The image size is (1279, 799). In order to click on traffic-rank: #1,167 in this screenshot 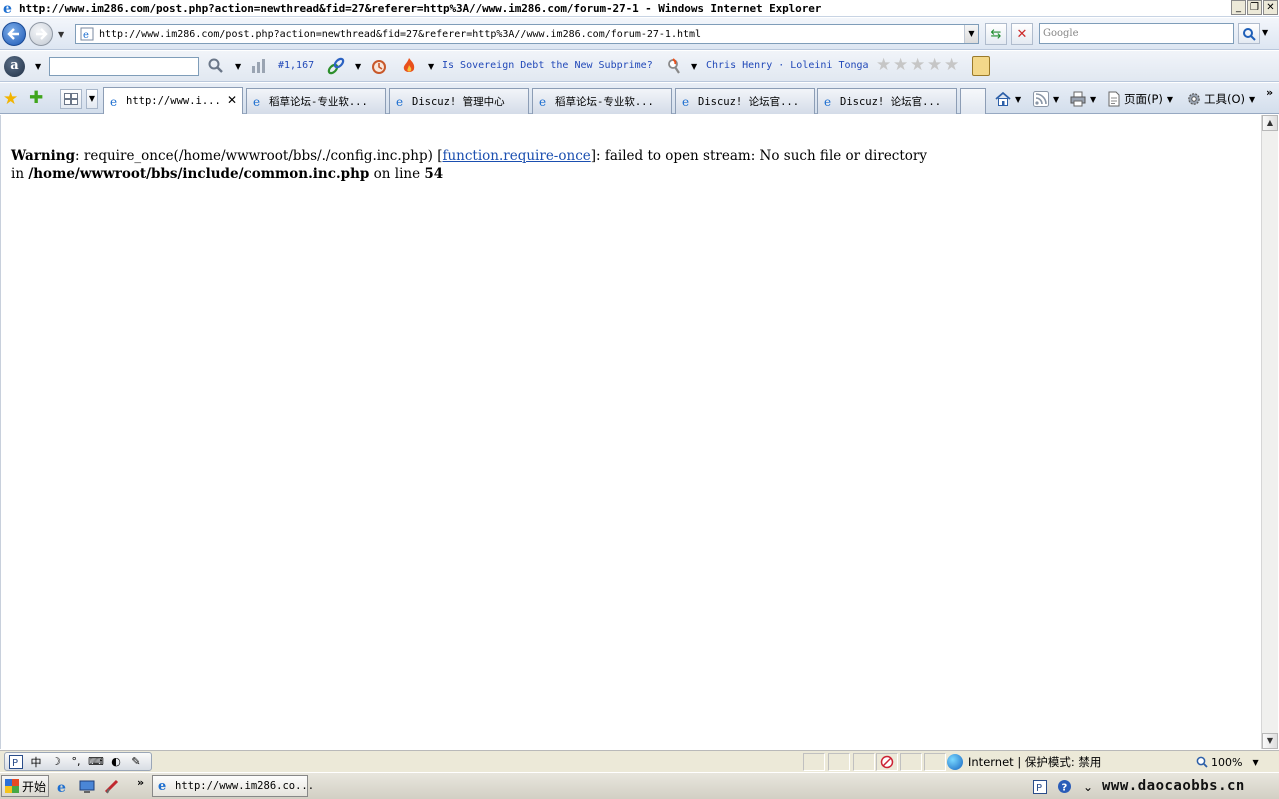, I will do `click(296, 65)`.